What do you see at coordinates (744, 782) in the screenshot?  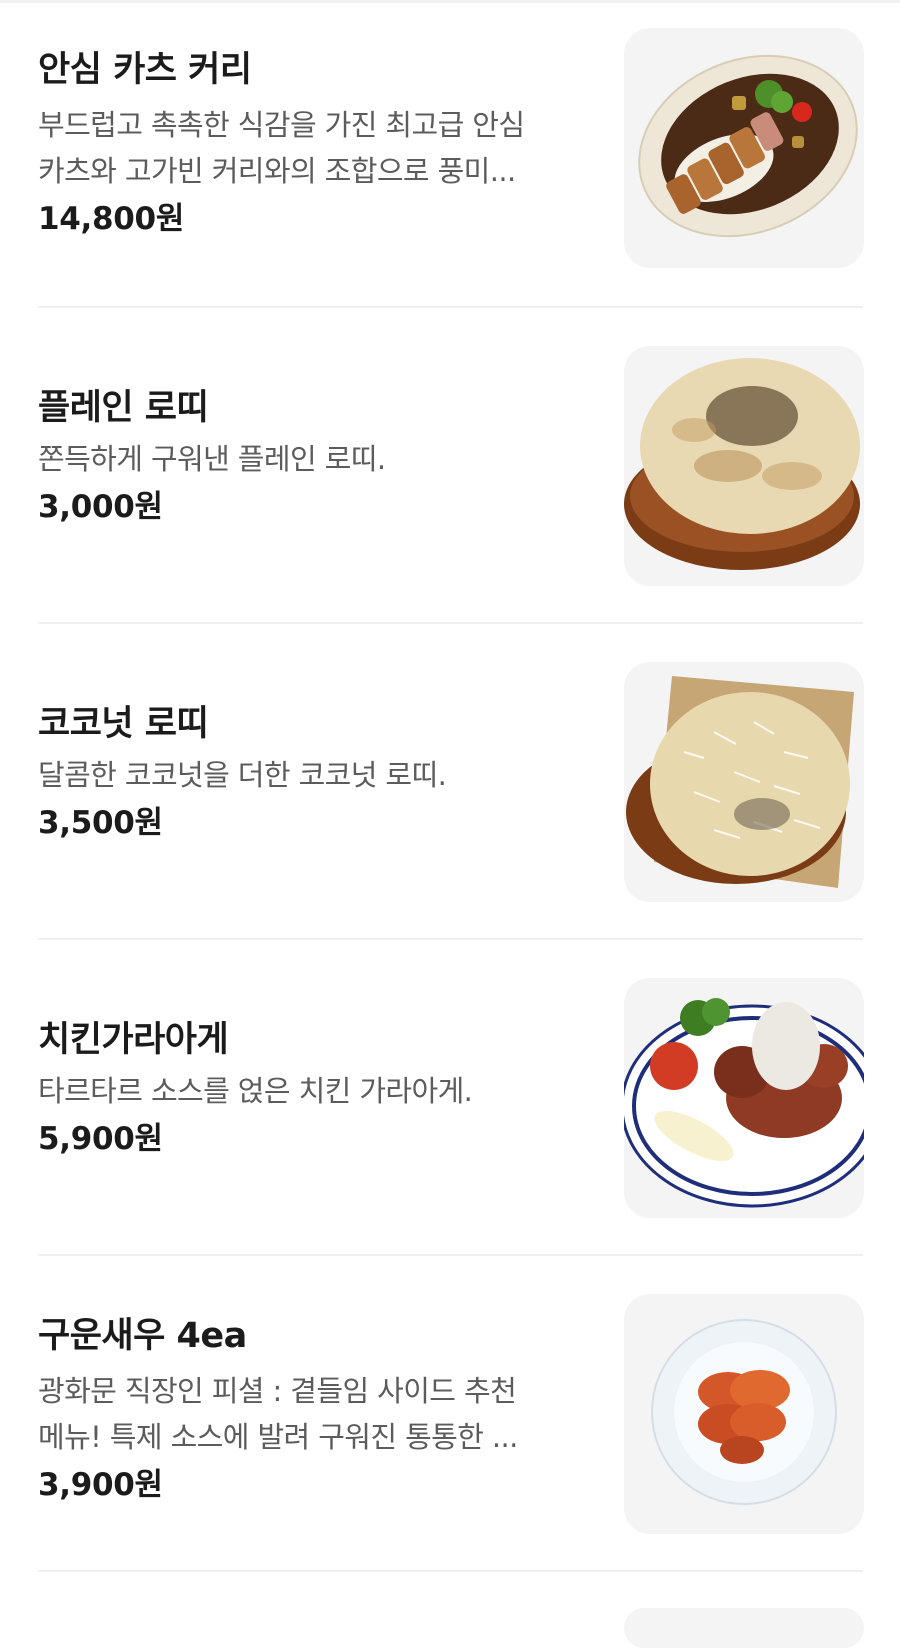 I see `coconut-roti-icon` at bounding box center [744, 782].